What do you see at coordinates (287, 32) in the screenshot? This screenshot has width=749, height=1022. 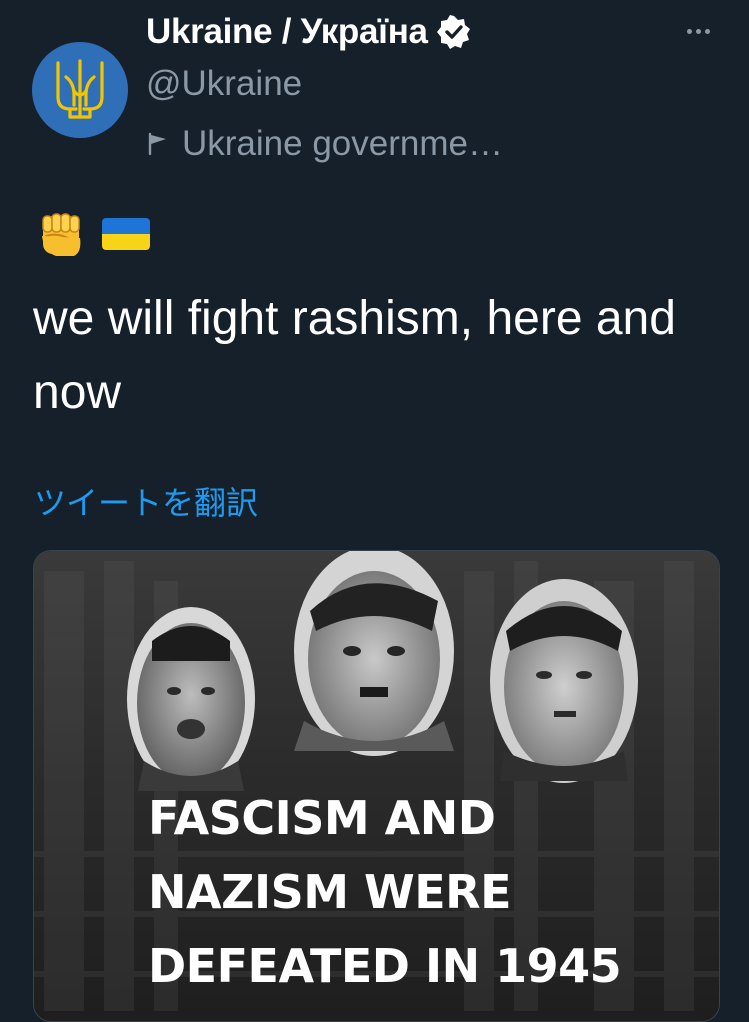 I see `display-name: Ukraine / Україна` at bounding box center [287, 32].